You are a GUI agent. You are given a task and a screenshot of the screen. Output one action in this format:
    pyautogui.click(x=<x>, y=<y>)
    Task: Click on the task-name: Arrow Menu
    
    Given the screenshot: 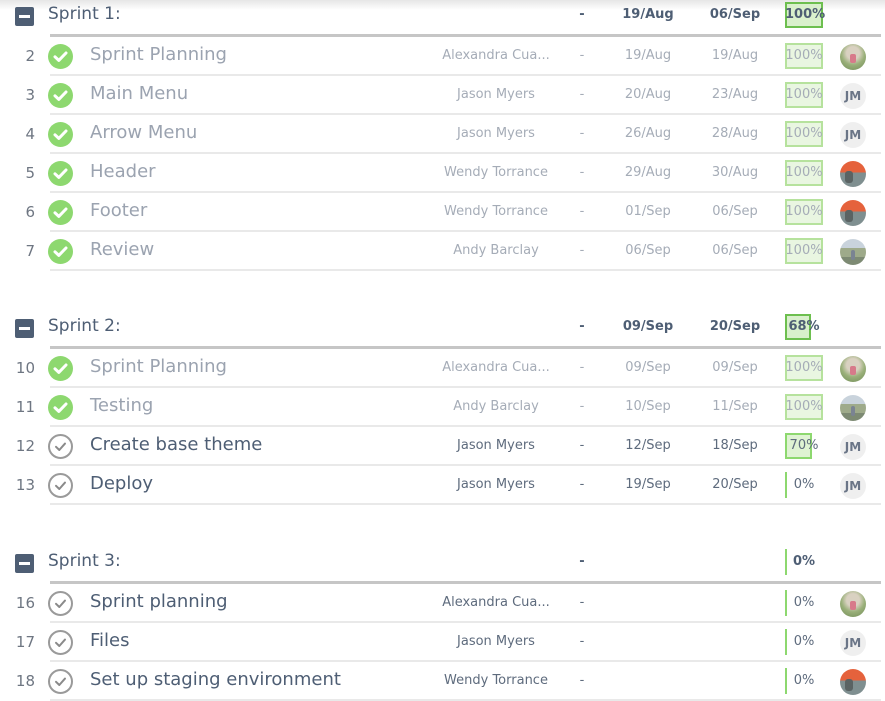 What is the action you would take?
    pyautogui.click(x=143, y=132)
    